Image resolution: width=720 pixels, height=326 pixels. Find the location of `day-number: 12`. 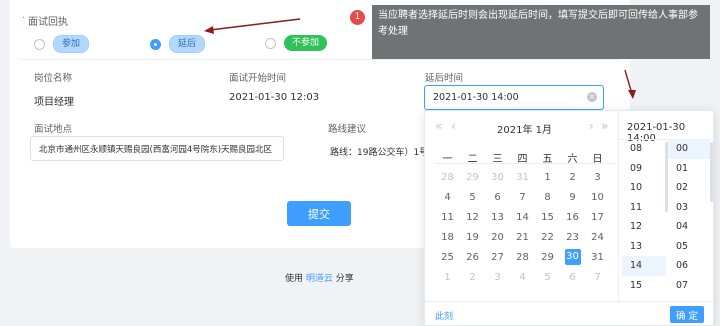

day-number: 12 is located at coordinates (472, 217).